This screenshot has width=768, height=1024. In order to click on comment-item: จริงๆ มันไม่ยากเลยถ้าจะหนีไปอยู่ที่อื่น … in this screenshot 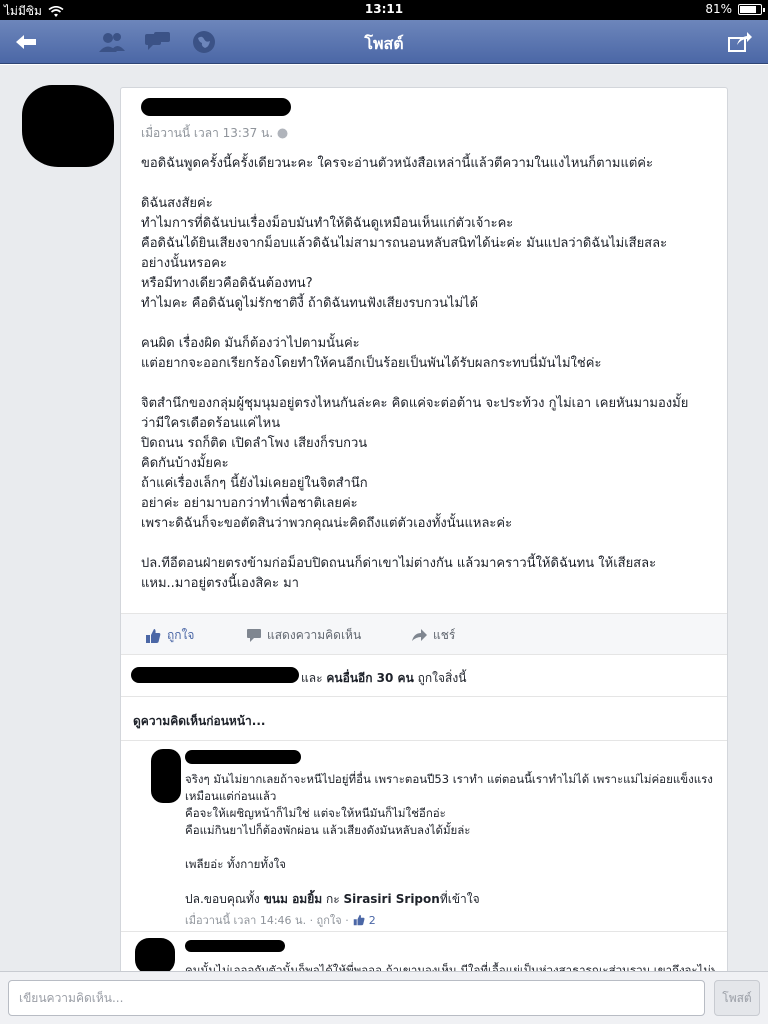, I will do `click(424, 836)`.